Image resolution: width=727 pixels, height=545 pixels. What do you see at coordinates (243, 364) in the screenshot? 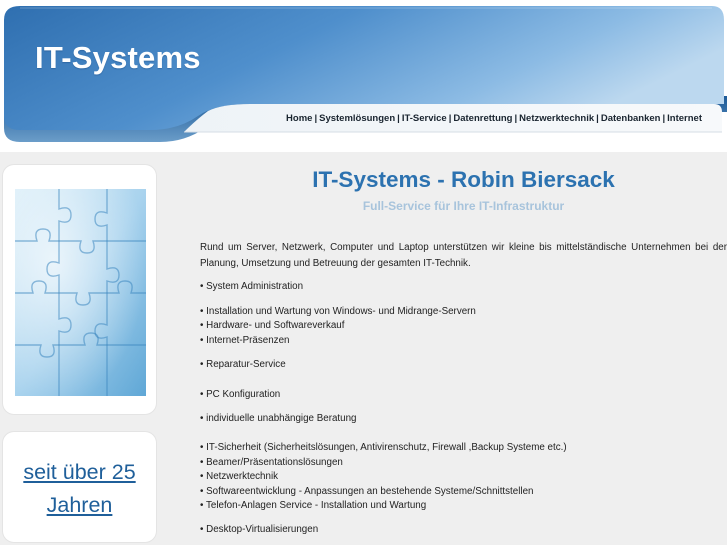
I see `service-item: • Reparatur-Service` at bounding box center [243, 364].